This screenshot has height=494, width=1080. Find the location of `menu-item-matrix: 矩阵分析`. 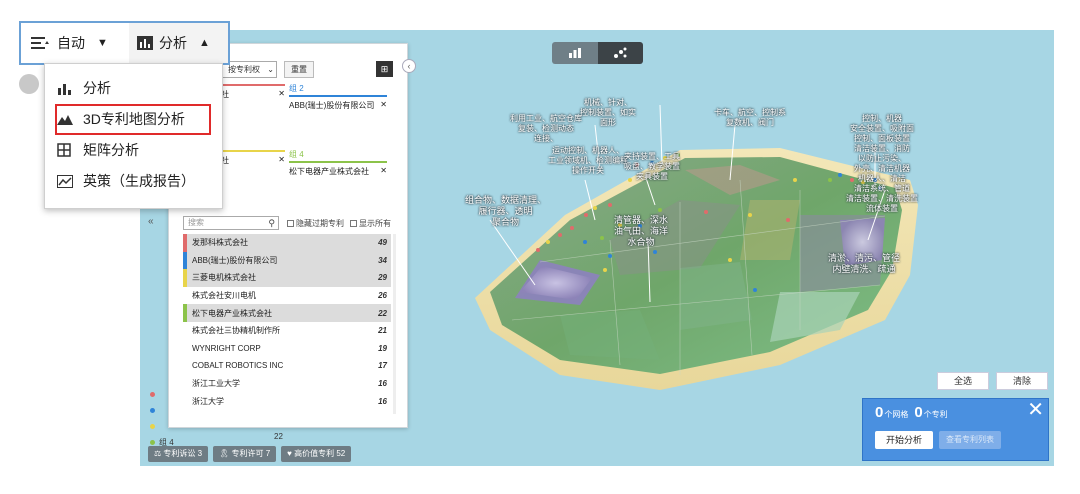

menu-item-matrix: 矩阵分析 is located at coordinates (98, 150).